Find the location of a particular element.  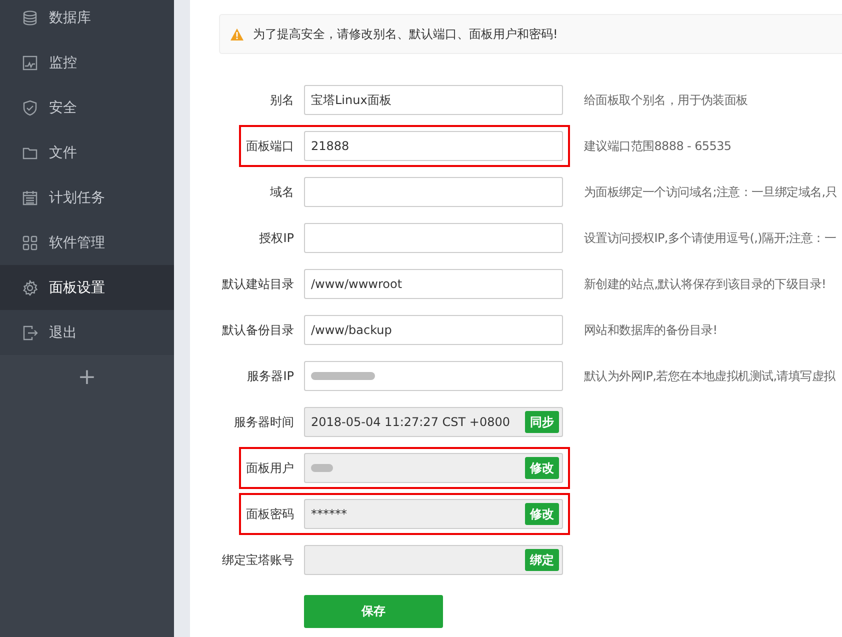

input-field: /www/backup is located at coordinates (433, 330).